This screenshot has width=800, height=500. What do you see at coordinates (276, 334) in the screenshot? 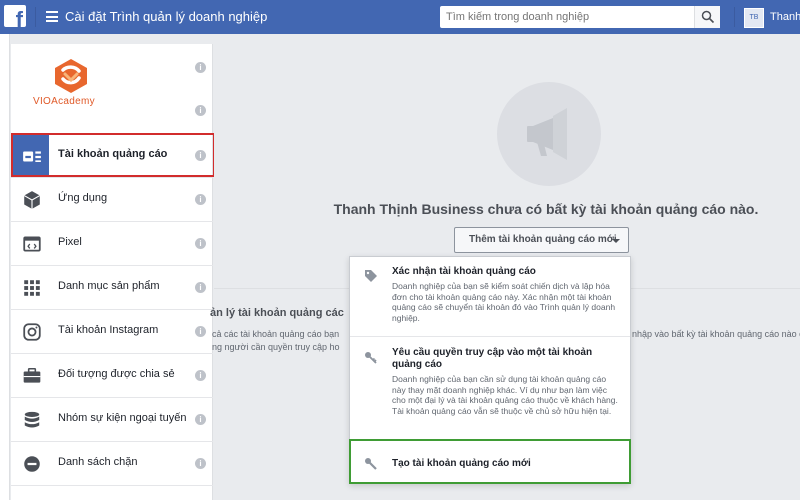
I see `section-text-partial: cả các tài khoản quảng cáo bạn` at bounding box center [276, 334].